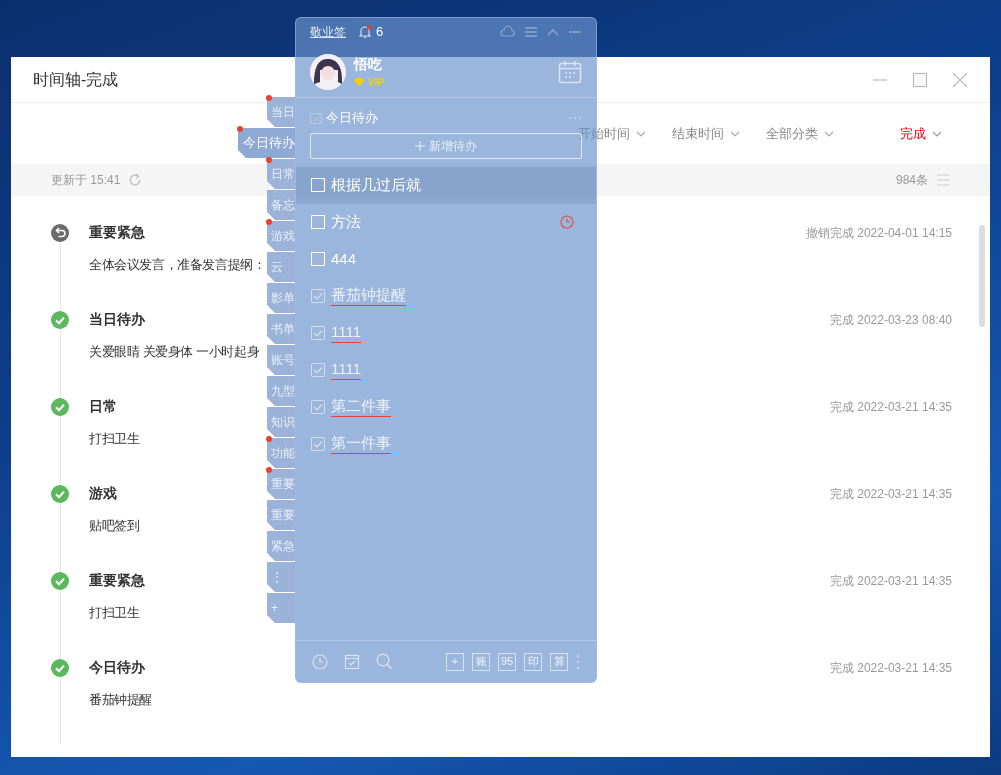 Image resolution: width=1001 pixels, height=775 pixels. Describe the element at coordinates (135, 180) in the screenshot. I see `refresh-icon` at that location.